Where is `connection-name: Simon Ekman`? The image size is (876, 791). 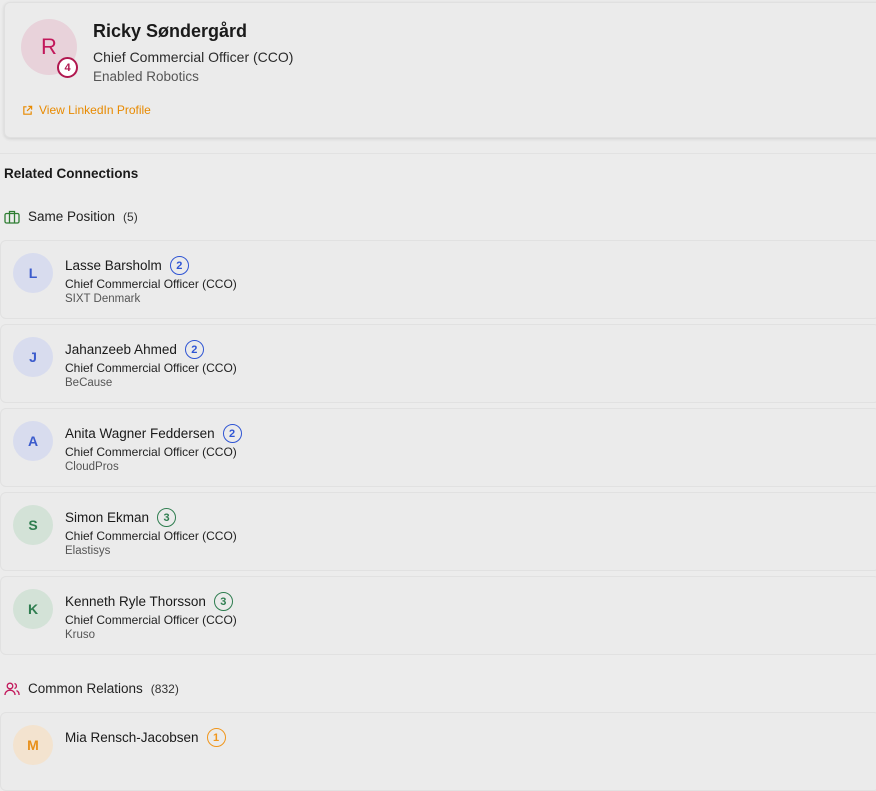 connection-name: Simon Ekman is located at coordinates (107, 517).